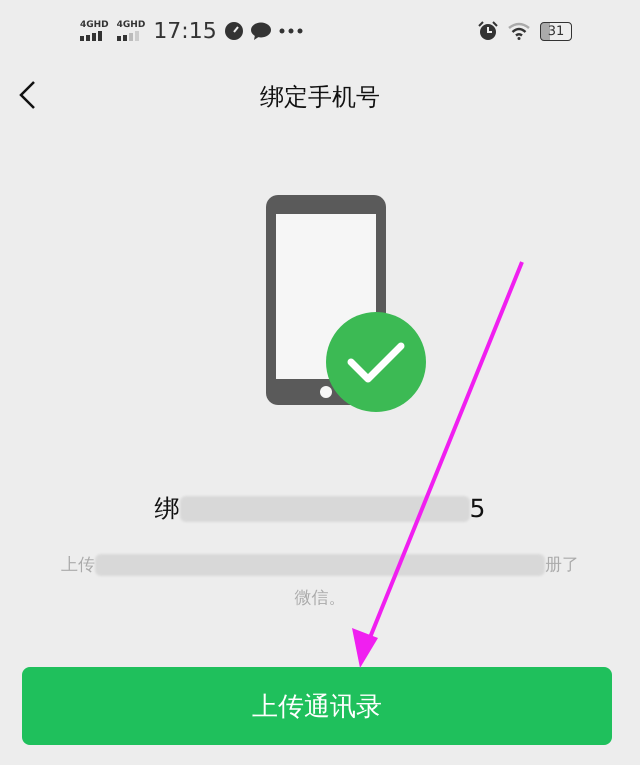 Image resolution: width=640 pixels, height=765 pixels. What do you see at coordinates (167, 509) in the screenshot?
I see `bound-number-text: 绑` at bounding box center [167, 509].